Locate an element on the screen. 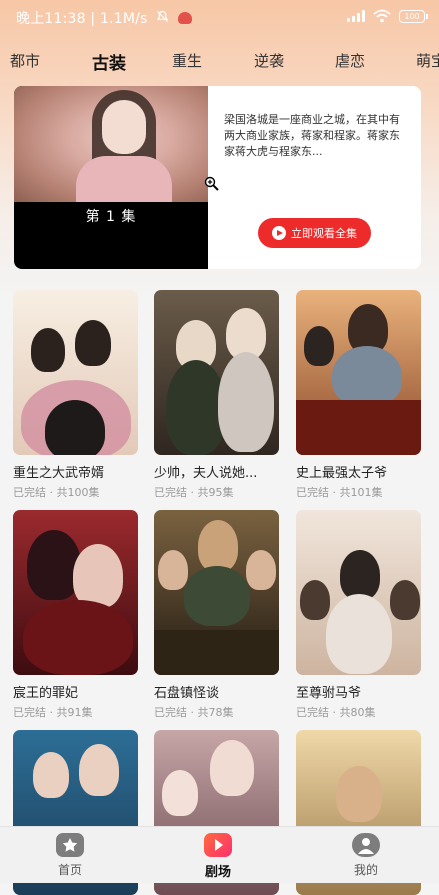  drama-title: 重生之大武帝婿 is located at coordinates (59, 473).